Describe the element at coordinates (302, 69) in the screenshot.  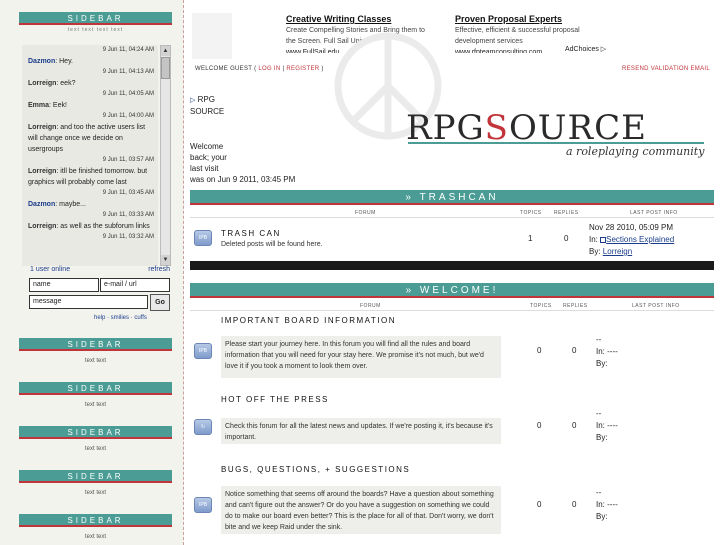
I see `register-link: REGISTER` at that location.